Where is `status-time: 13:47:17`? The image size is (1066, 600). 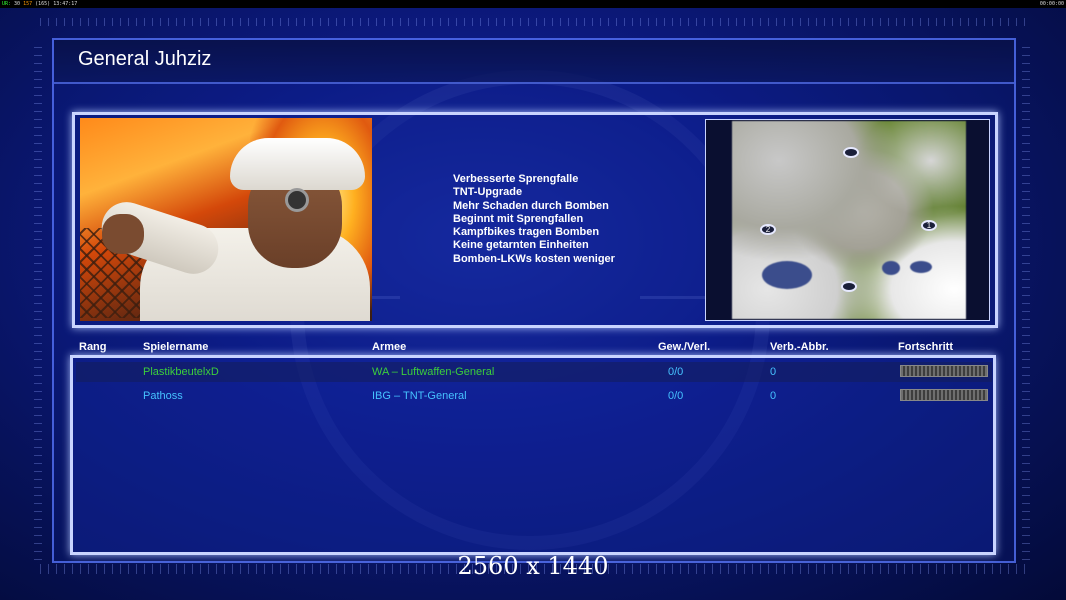
status-time: 13:47:17 is located at coordinates (65, 4).